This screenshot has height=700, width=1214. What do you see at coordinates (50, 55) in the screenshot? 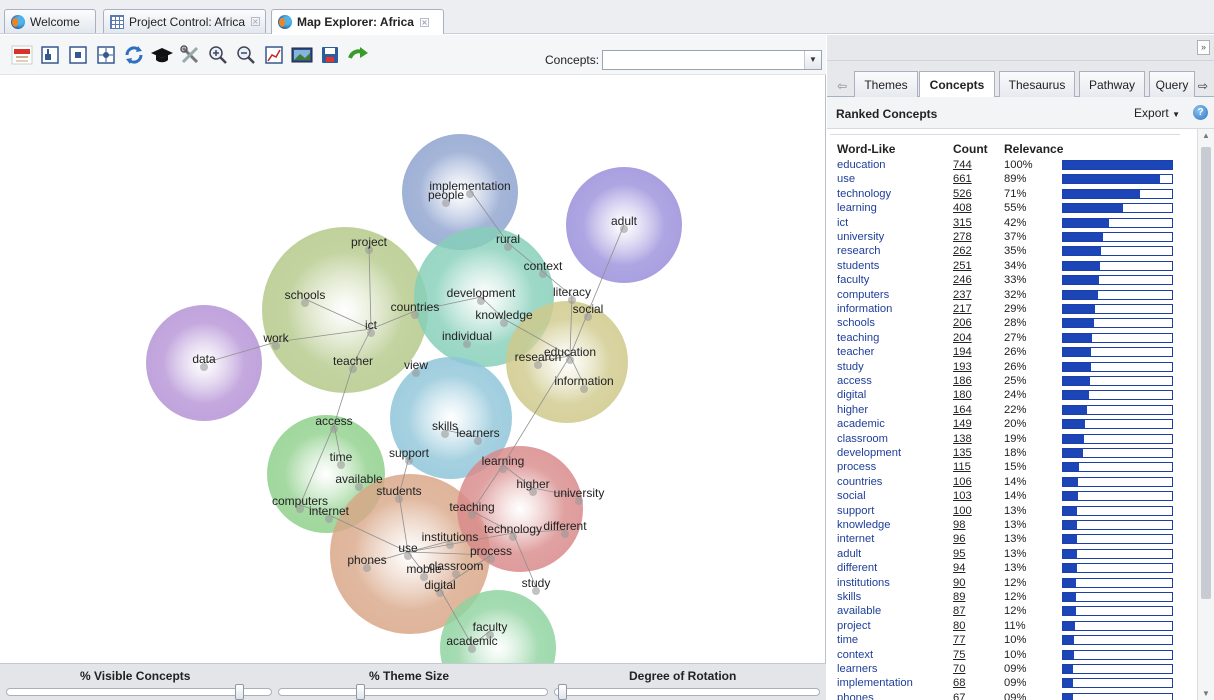
I see `fit-icon` at bounding box center [50, 55].